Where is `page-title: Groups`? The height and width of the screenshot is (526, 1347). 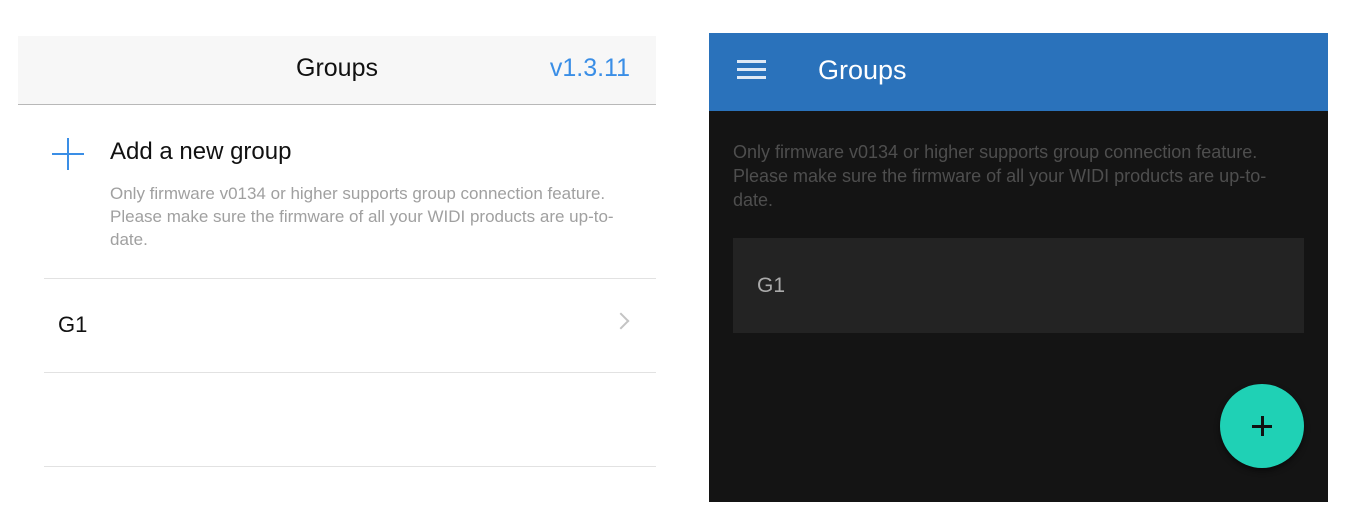
page-title: Groups is located at coordinates (862, 70).